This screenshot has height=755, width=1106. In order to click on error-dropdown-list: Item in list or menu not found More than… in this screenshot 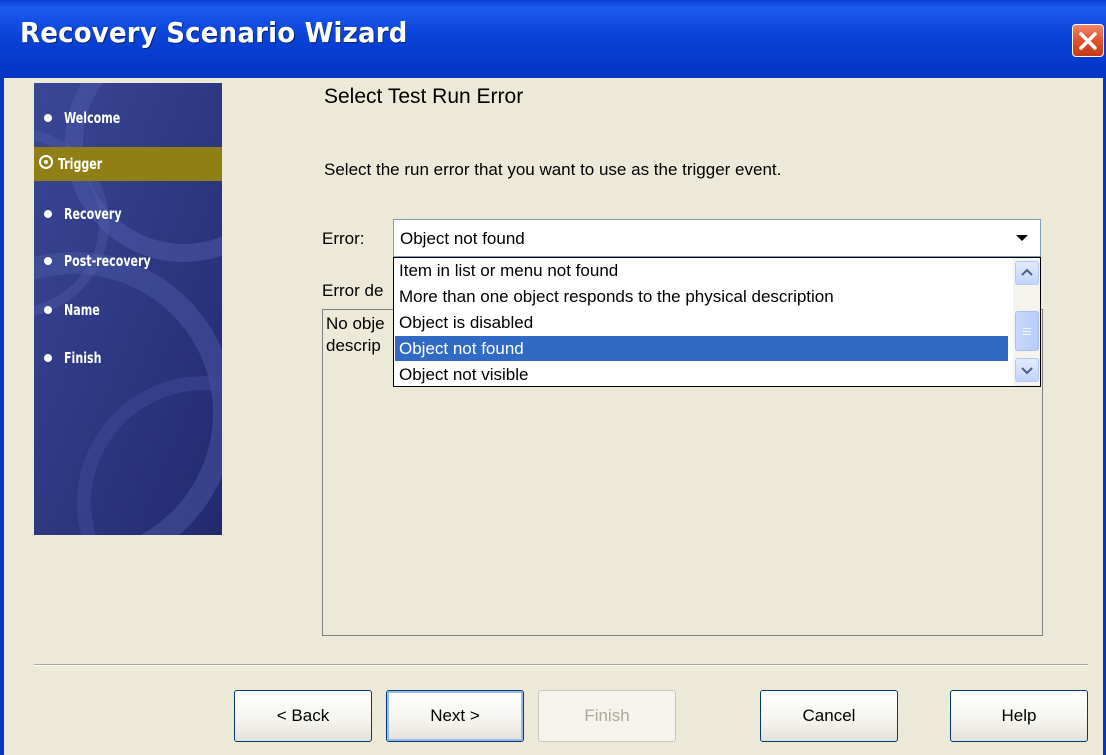, I will do `click(717, 322)`.